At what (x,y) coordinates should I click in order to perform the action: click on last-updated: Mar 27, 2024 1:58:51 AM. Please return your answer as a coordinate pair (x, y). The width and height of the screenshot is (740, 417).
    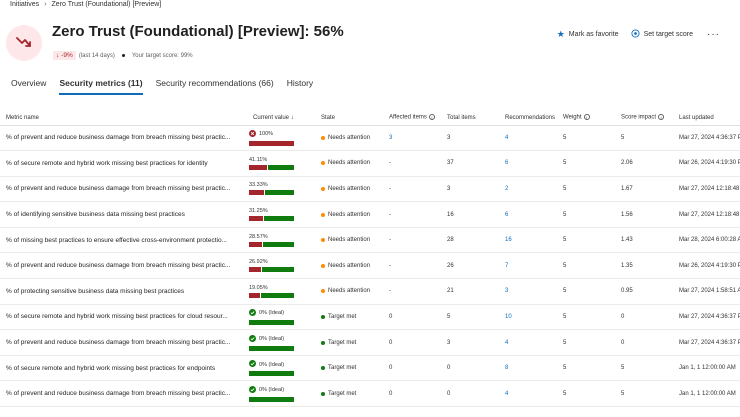
    Looking at the image, I should click on (706, 291).